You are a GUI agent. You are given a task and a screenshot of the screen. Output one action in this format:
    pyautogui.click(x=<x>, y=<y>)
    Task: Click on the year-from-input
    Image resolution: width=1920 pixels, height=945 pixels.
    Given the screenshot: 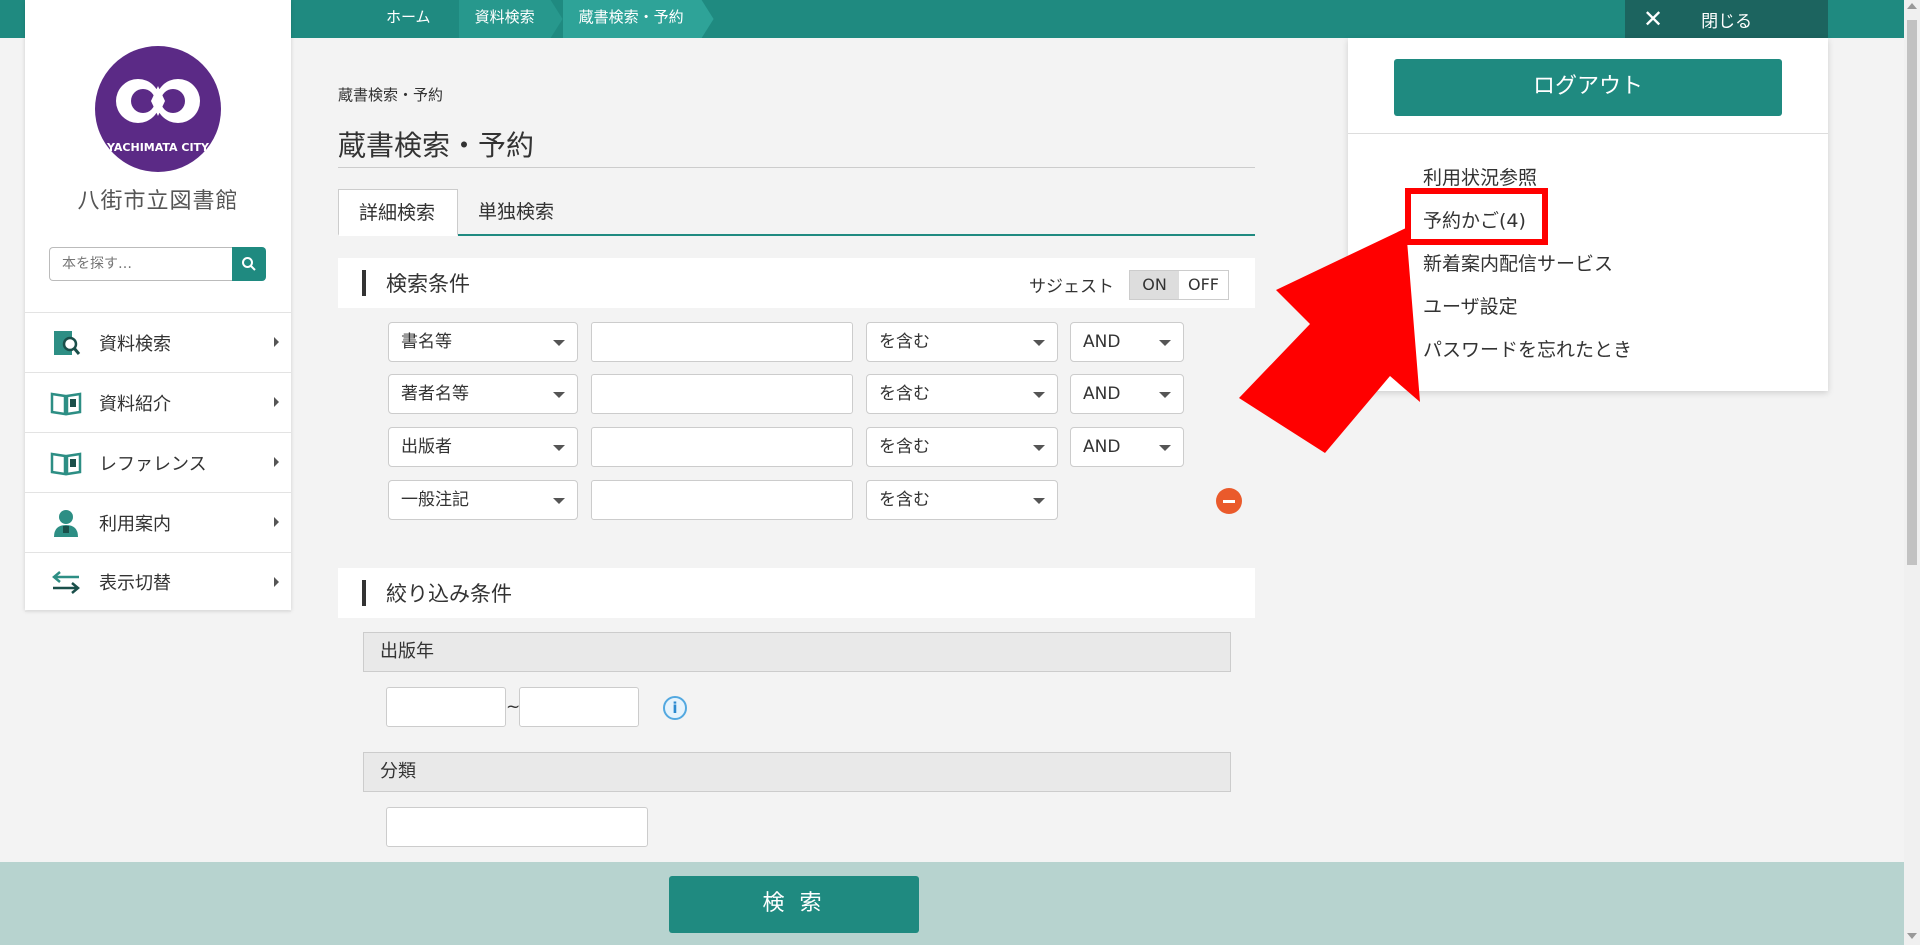 What is the action you would take?
    pyautogui.click(x=446, y=707)
    